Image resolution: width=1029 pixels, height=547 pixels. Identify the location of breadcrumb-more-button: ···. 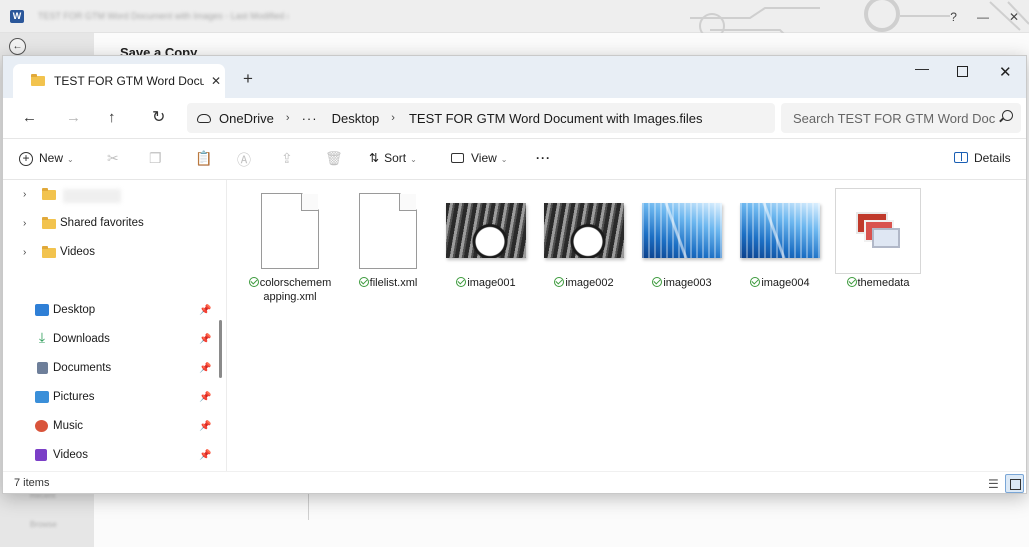
(310, 118).